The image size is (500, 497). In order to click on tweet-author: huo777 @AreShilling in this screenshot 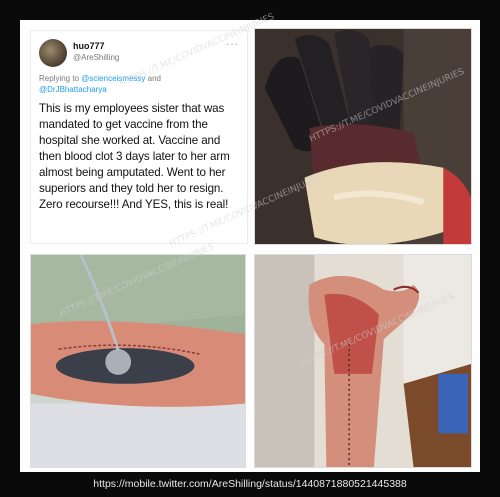, I will do `click(146, 51)`.